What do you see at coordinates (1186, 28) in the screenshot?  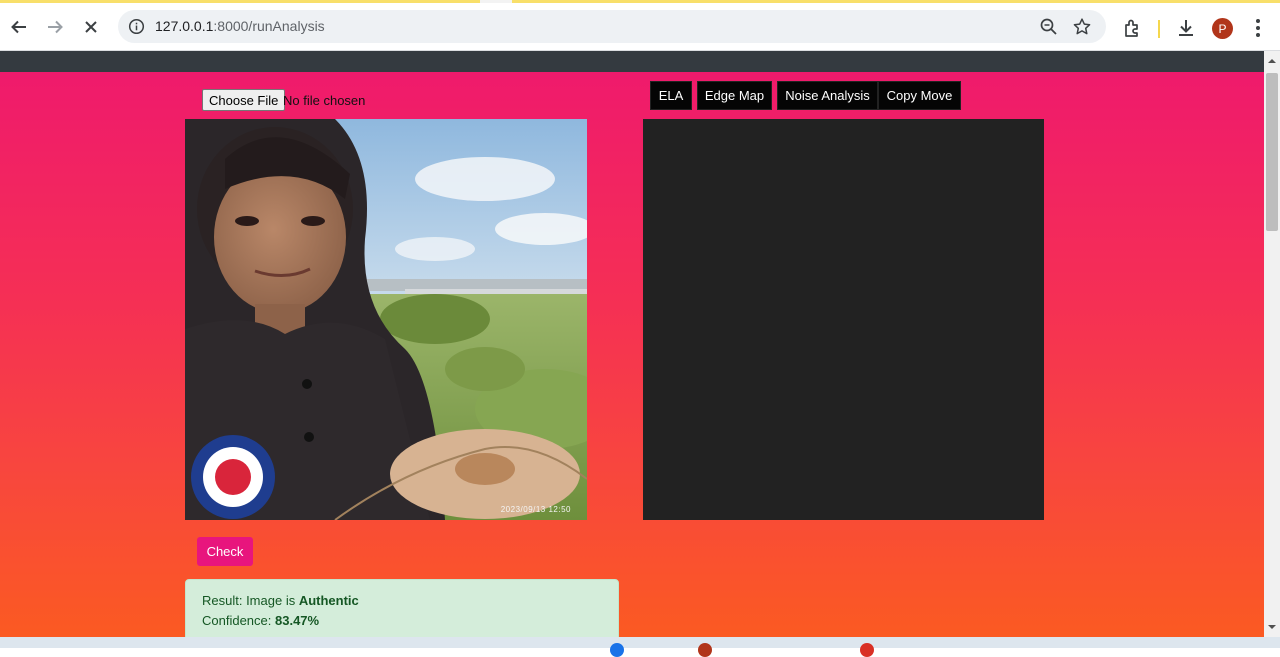 I see `download-icon` at bounding box center [1186, 28].